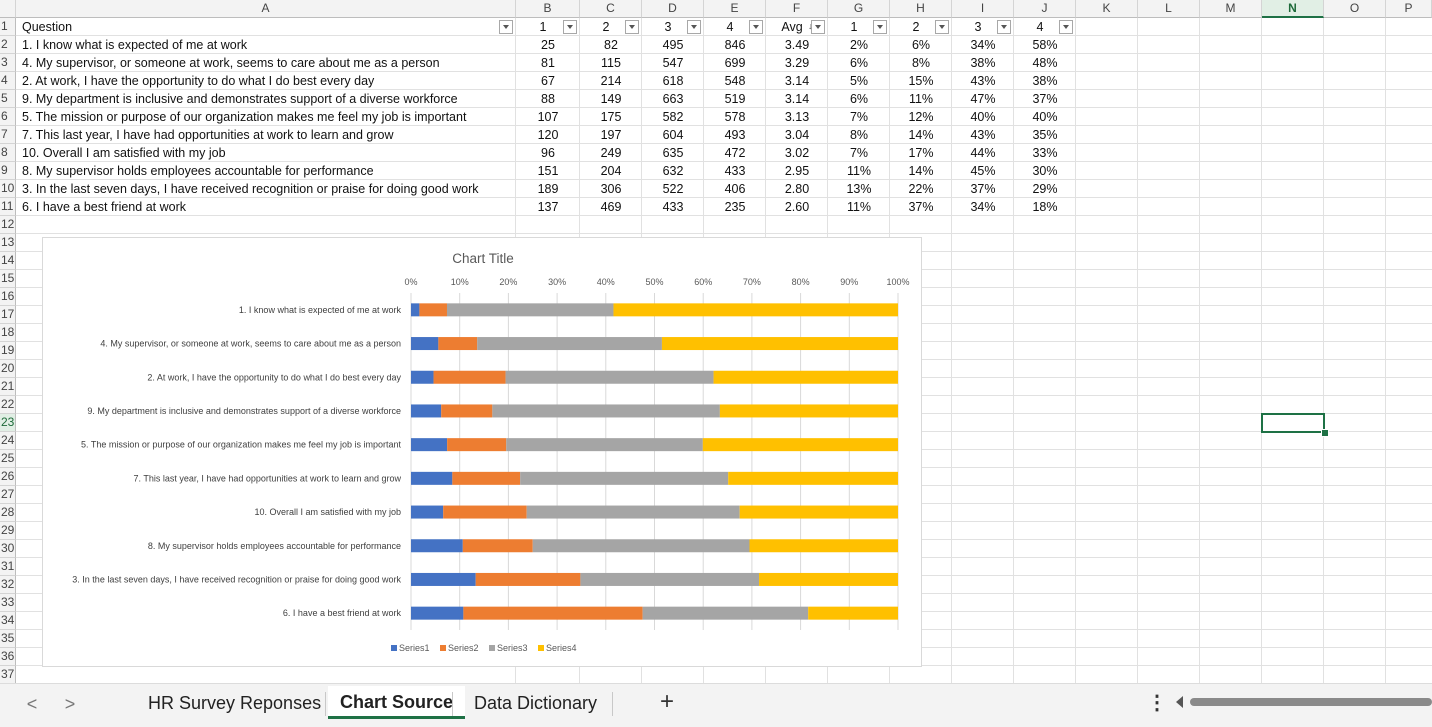 The height and width of the screenshot is (727, 1432). Describe the element at coordinates (983, 153) in the screenshot. I see `value-cell: 44%` at that location.